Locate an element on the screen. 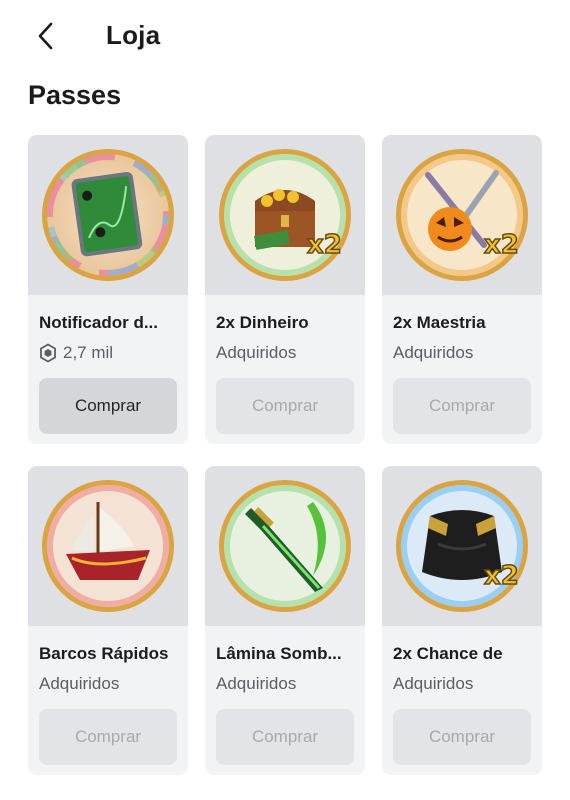  crossed-swords-icon: x2 is located at coordinates (462, 215).